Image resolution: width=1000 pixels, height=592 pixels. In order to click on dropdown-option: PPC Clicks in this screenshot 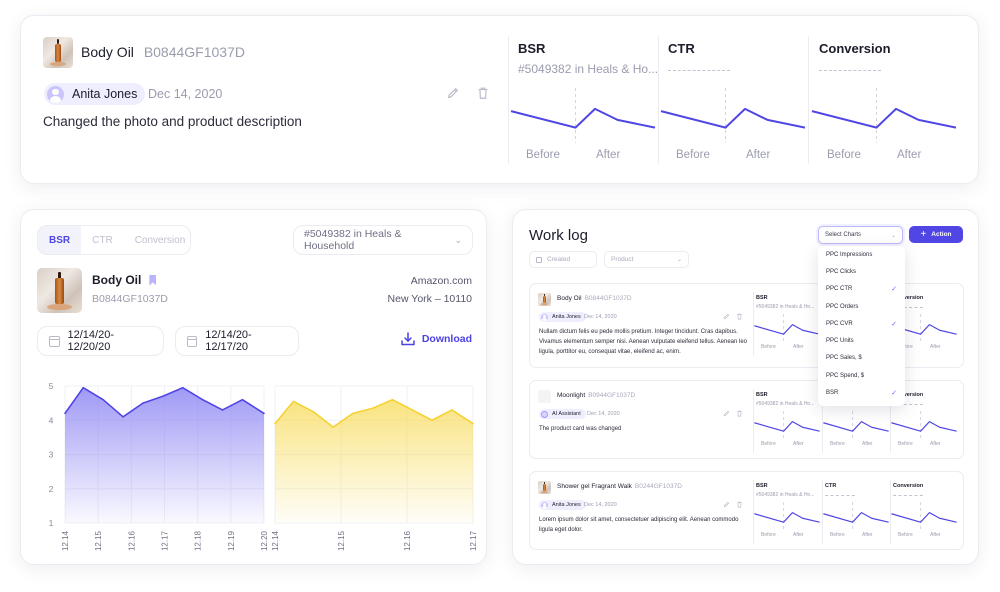, I will do `click(861, 271)`.